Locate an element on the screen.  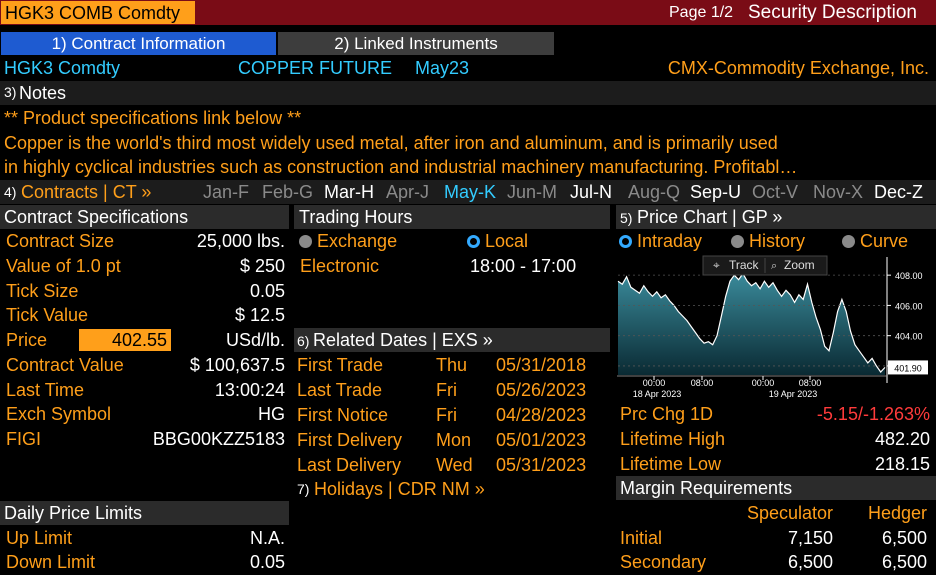
screen-title: Security Description is located at coordinates (832, 12).